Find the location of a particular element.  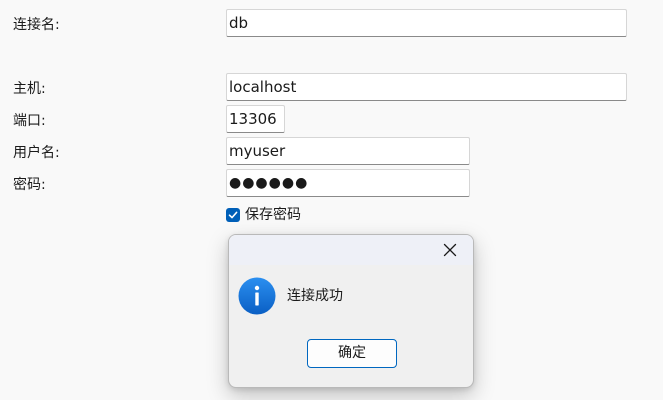

username-label: 用户名: is located at coordinates (36, 153).